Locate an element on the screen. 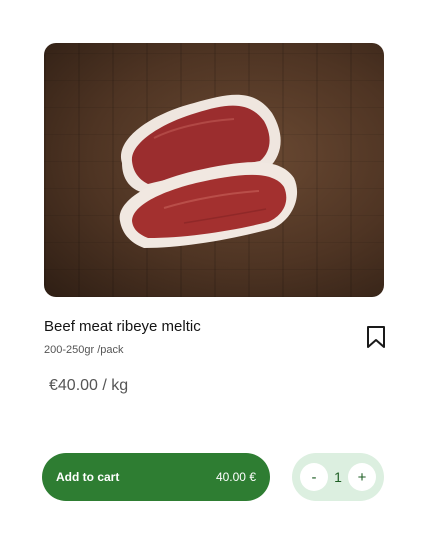  product-price: €40.00 / kg is located at coordinates (89, 385).